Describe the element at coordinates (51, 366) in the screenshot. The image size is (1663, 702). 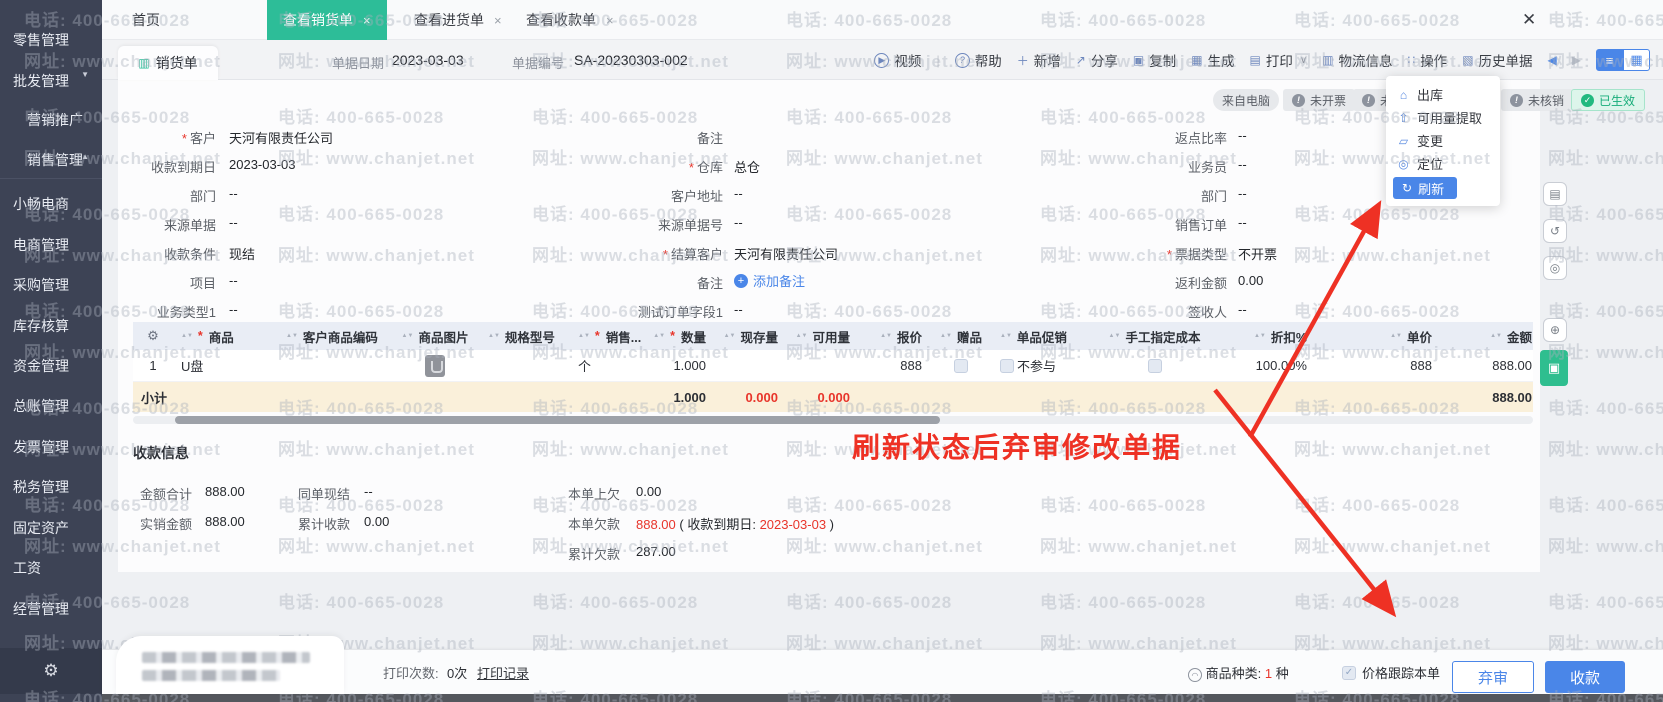
I see `sidebar-item-funds: 资金管理` at that location.